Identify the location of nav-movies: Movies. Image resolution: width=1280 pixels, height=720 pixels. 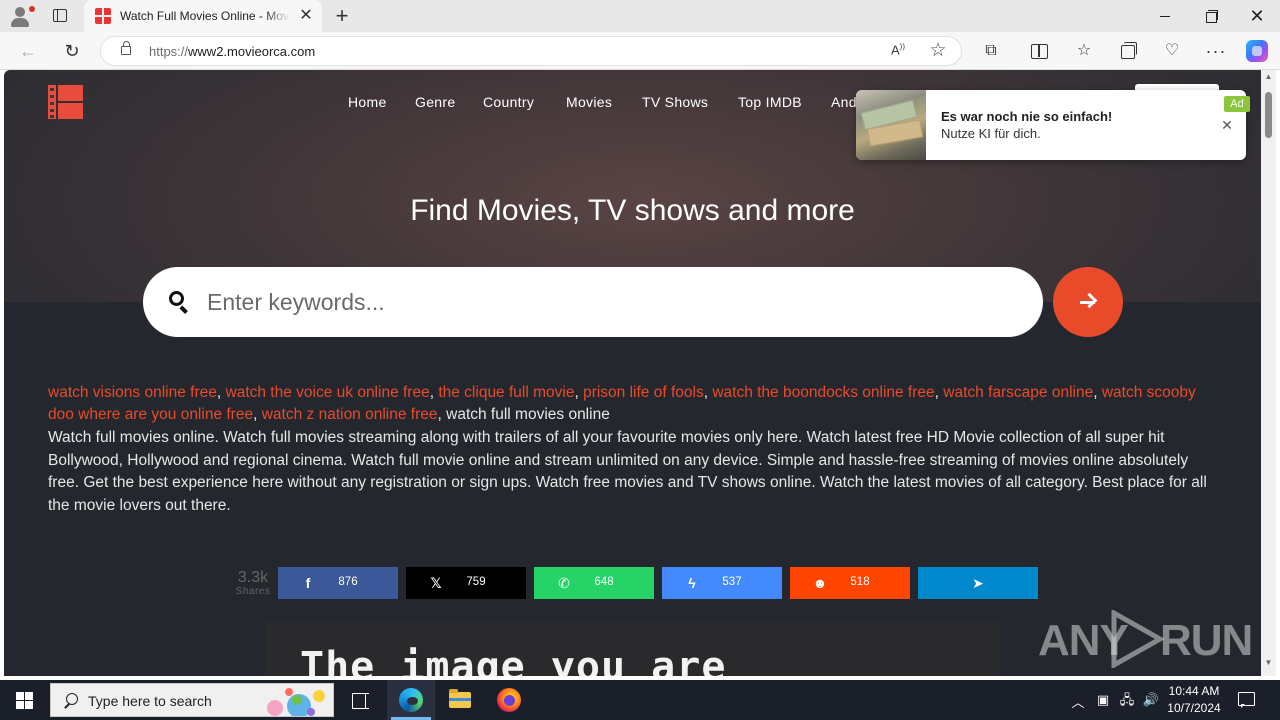
(589, 102).